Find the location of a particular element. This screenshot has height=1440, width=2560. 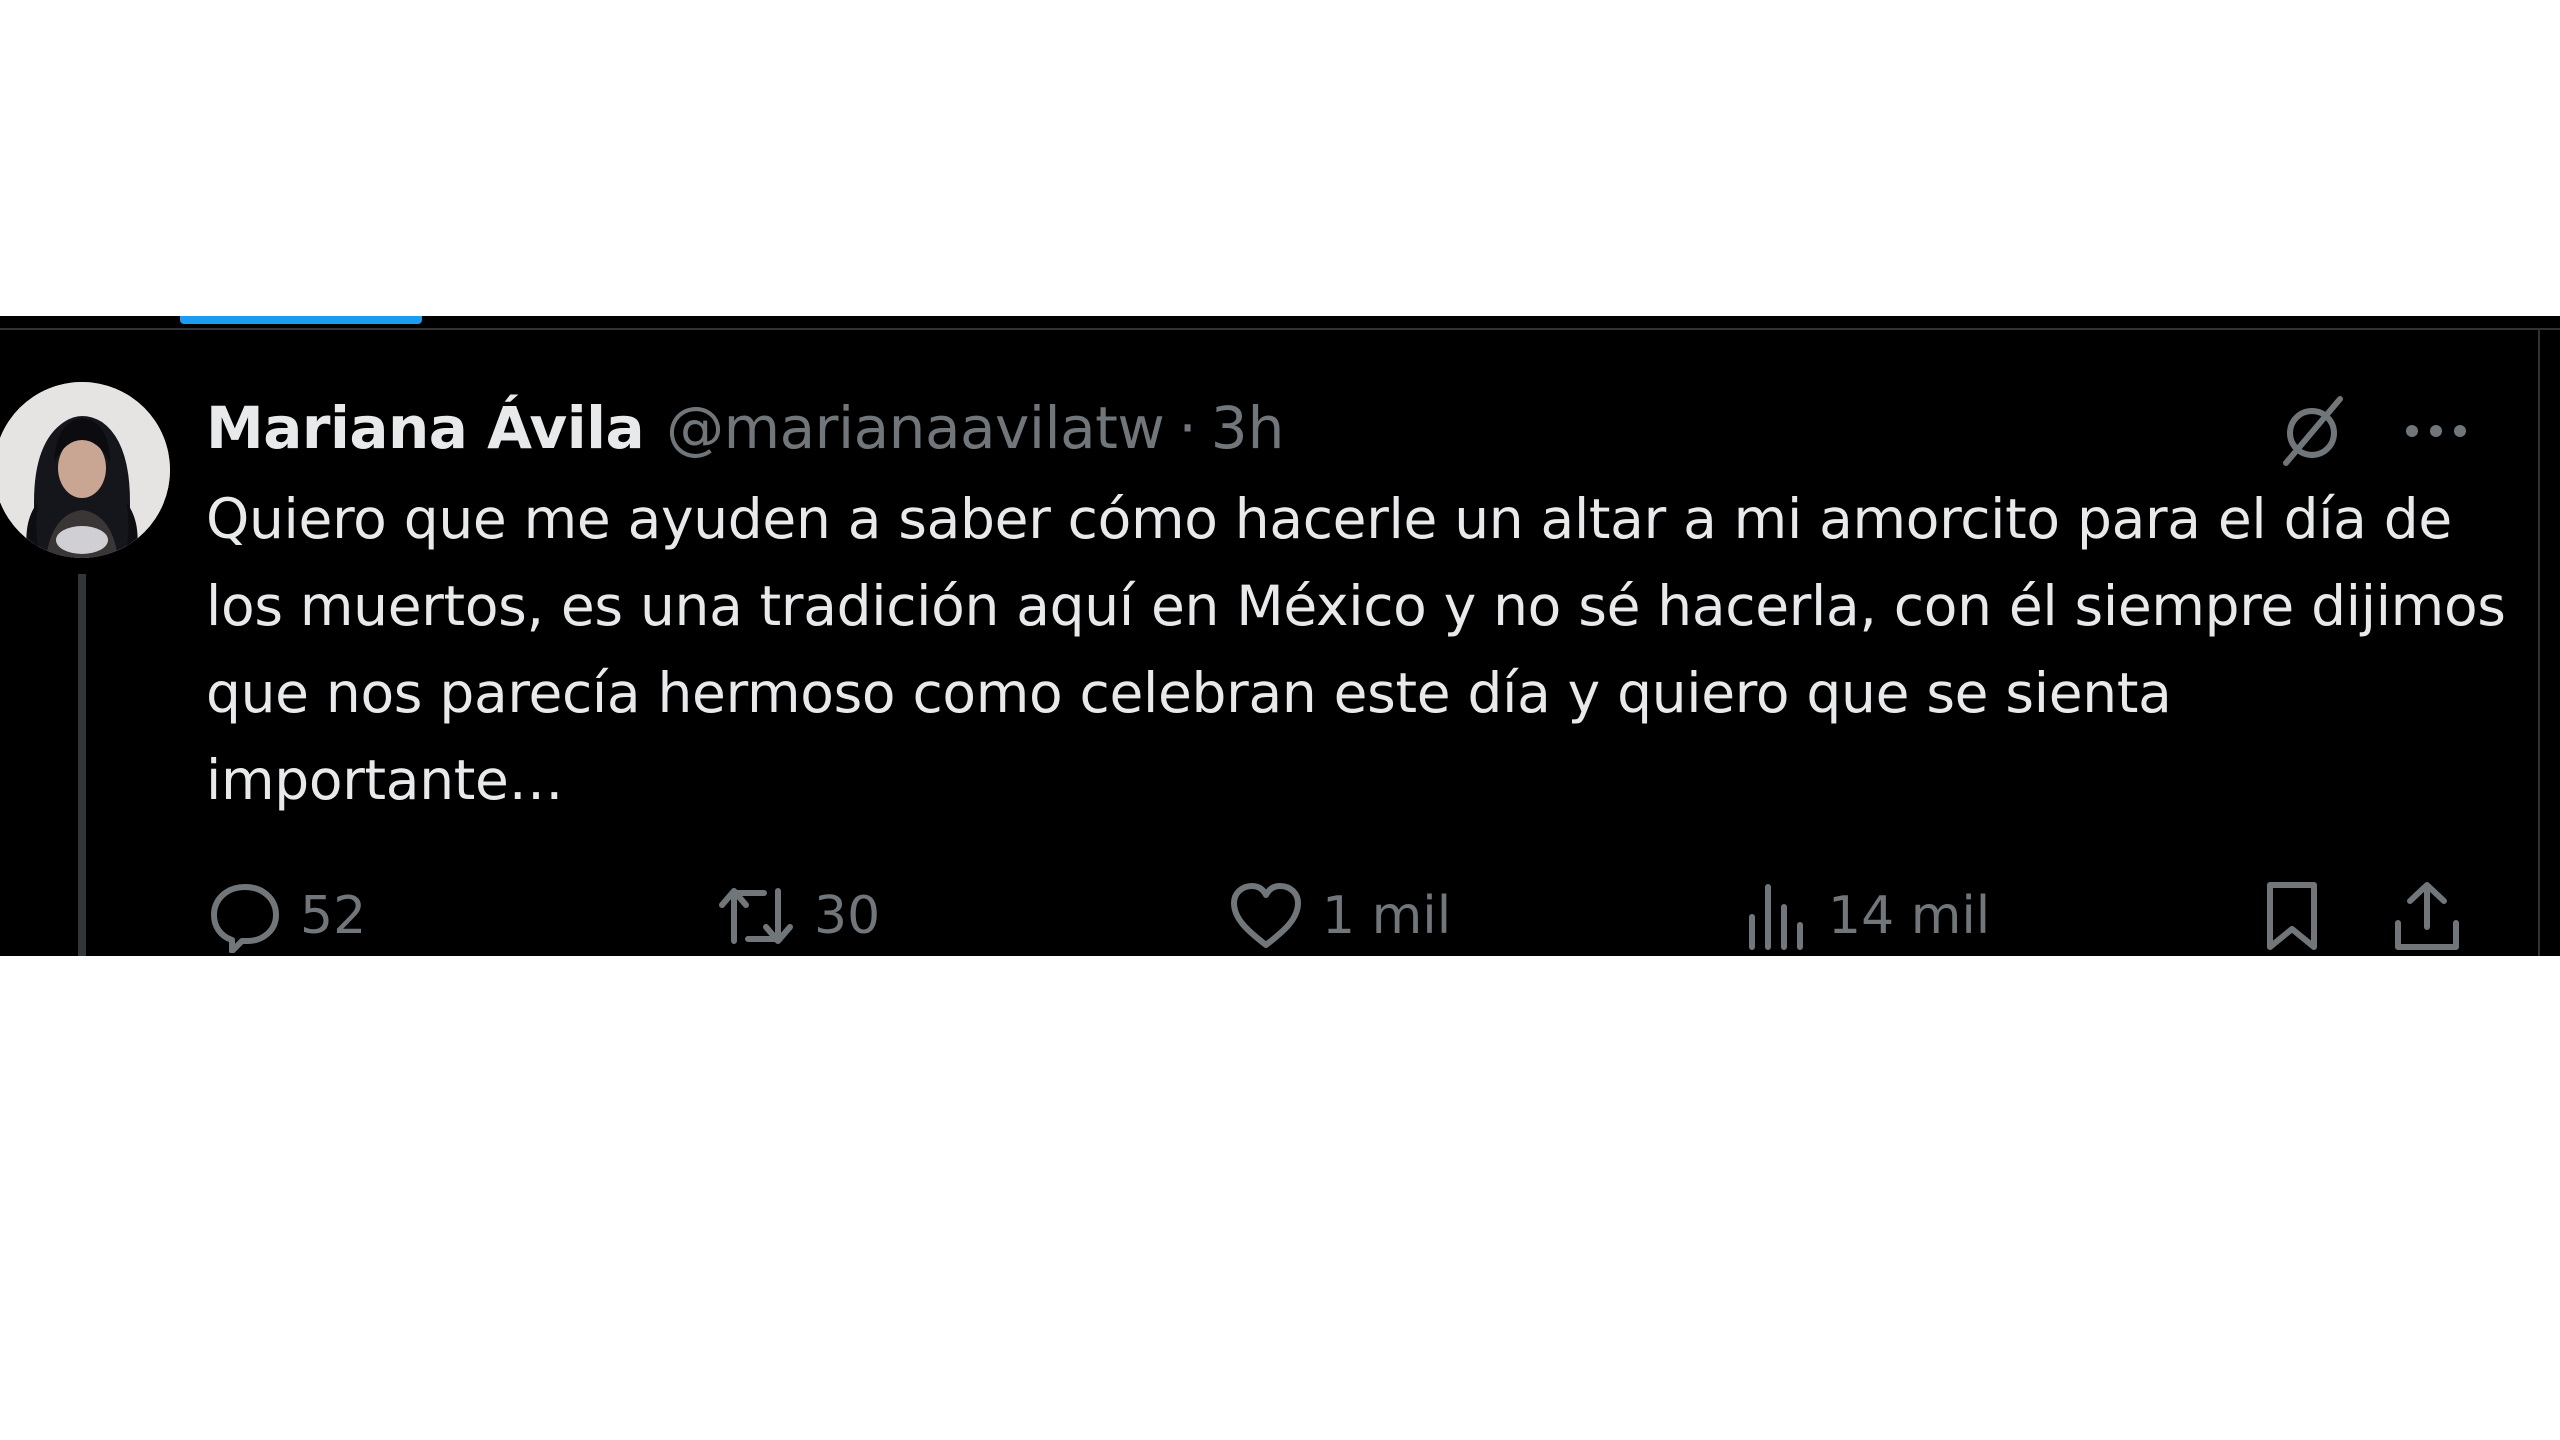

repost-count: 30 is located at coordinates (847, 916).